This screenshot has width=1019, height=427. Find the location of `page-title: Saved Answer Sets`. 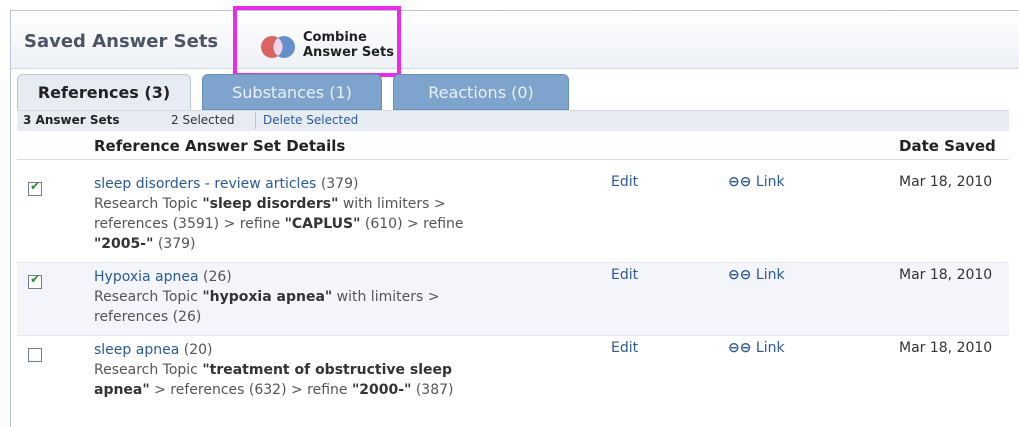

page-title: Saved Answer Sets is located at coordinates (121, 41).